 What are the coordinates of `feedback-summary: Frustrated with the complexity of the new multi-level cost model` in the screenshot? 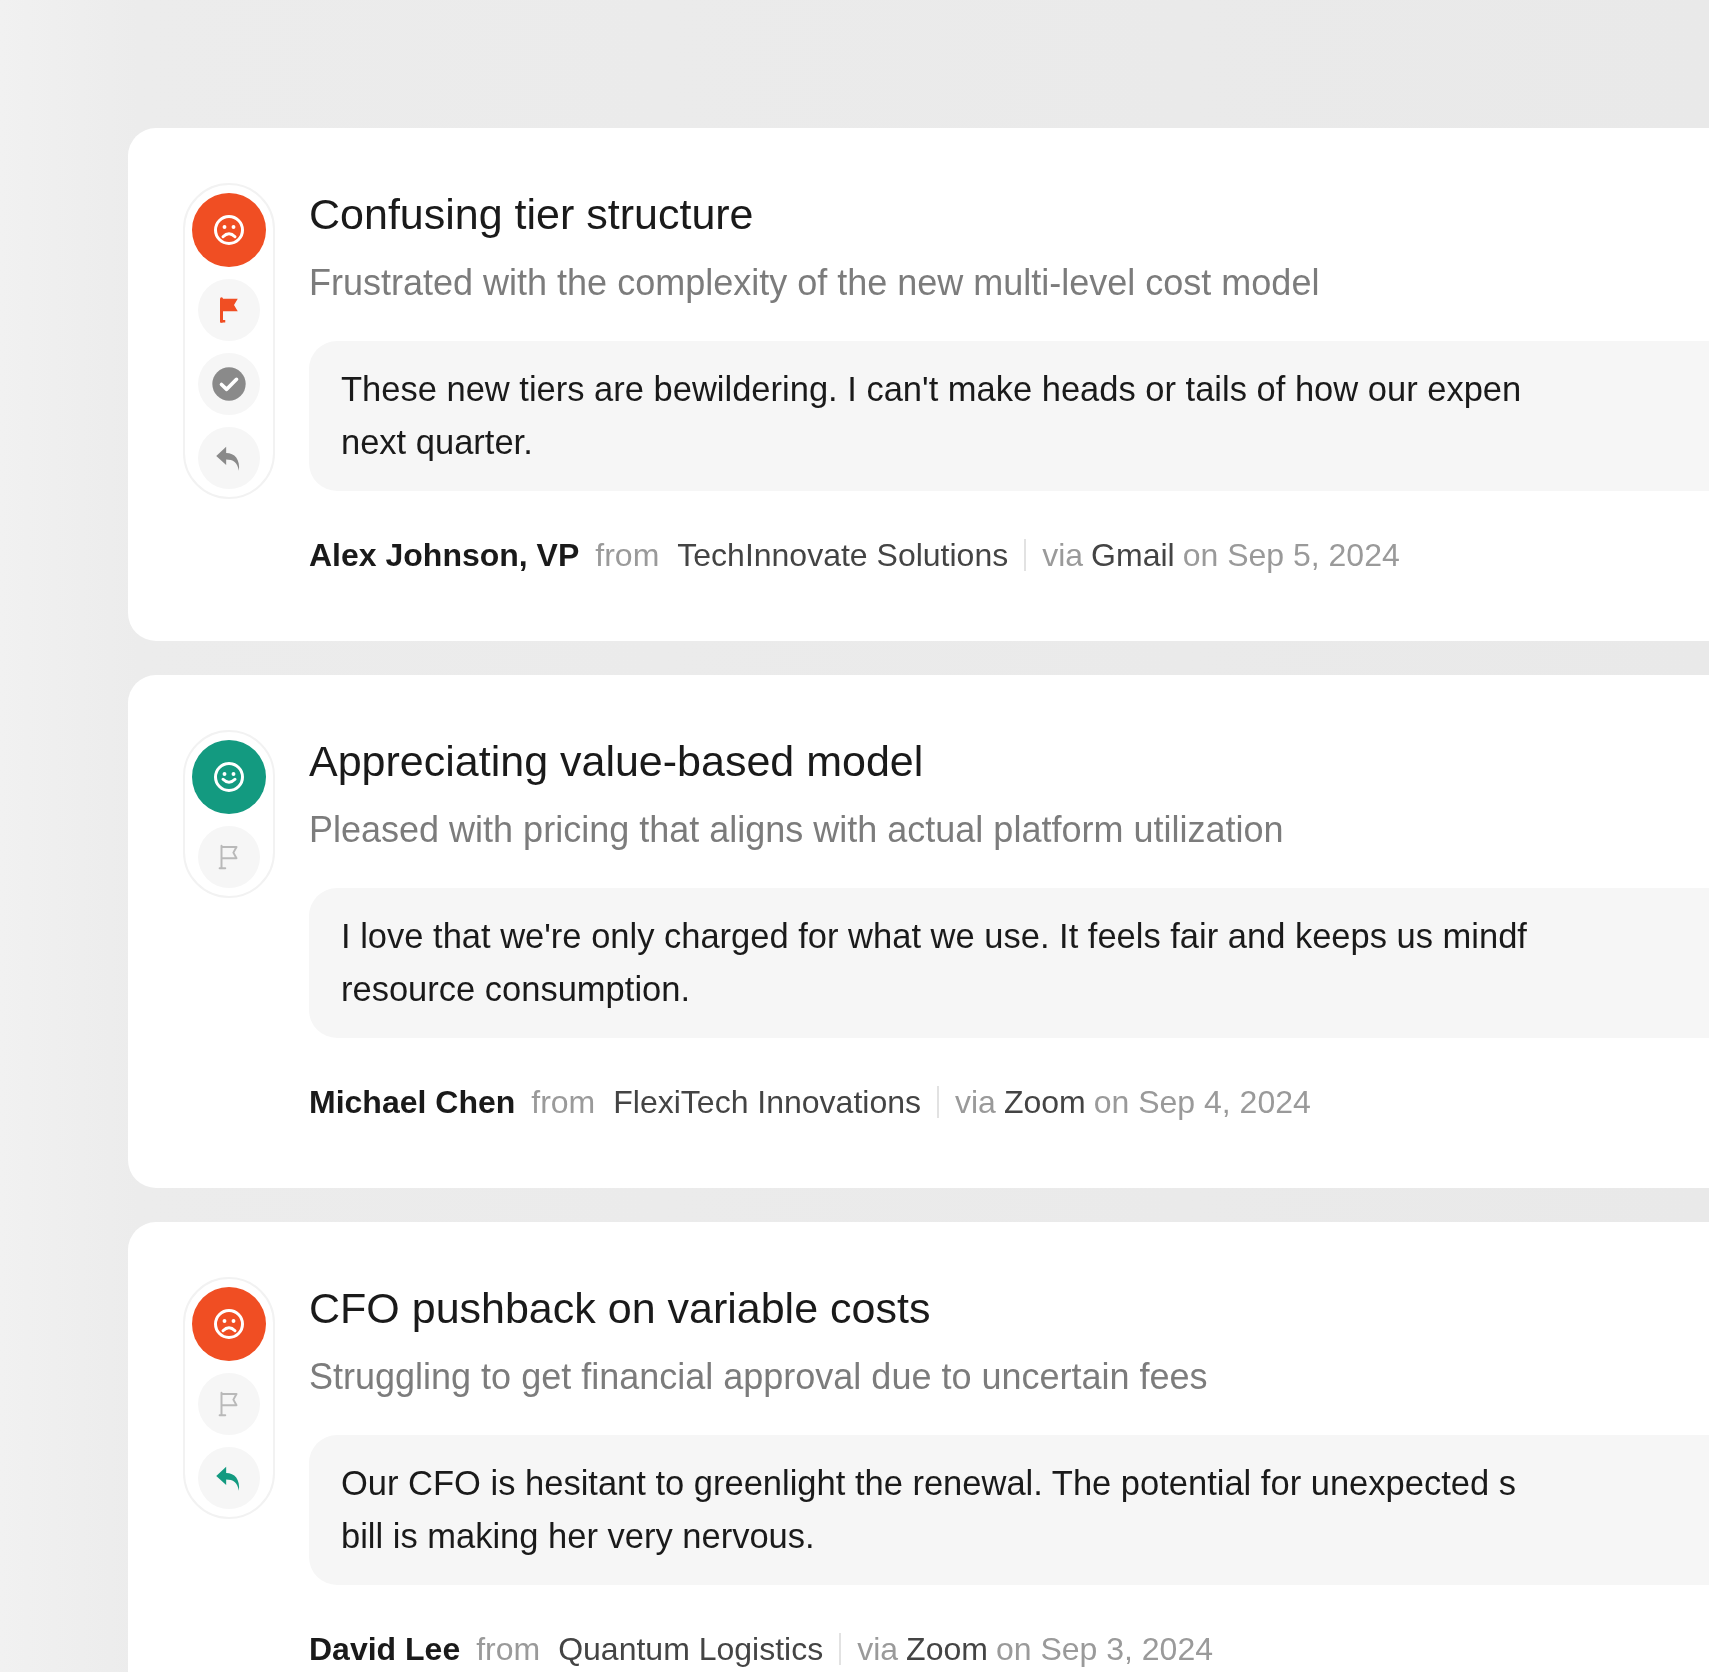 It's located at (815, 283).